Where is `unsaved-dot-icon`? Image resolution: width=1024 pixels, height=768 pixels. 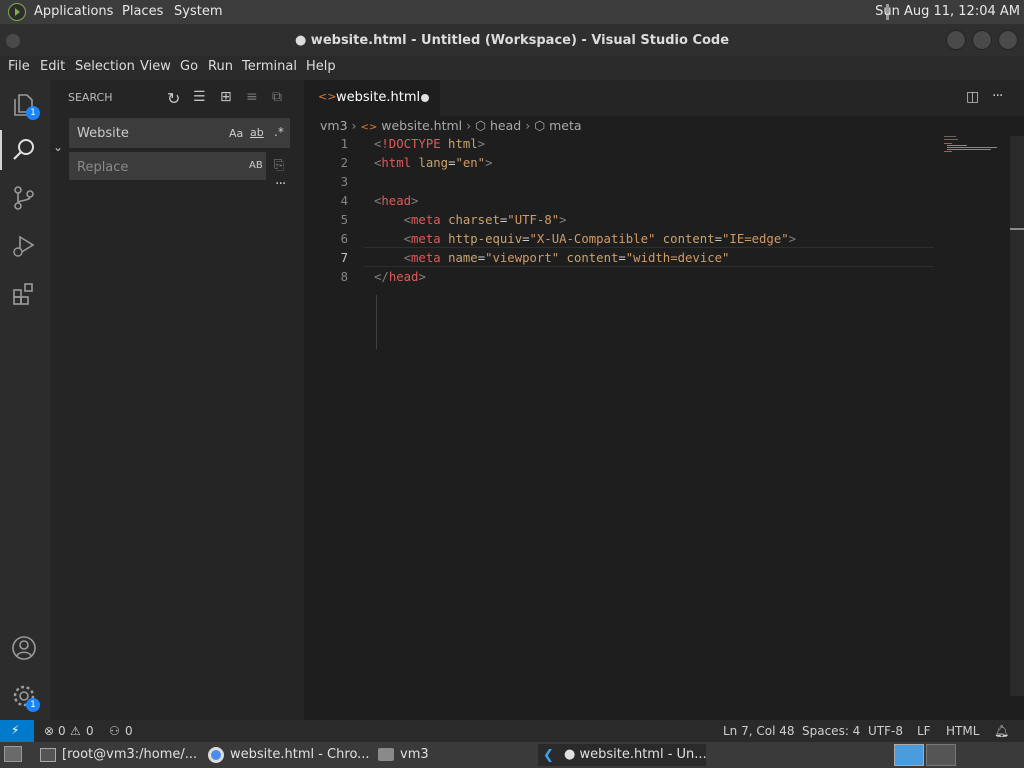 unsaved-dot-icon is located at coordinates (425, 98).